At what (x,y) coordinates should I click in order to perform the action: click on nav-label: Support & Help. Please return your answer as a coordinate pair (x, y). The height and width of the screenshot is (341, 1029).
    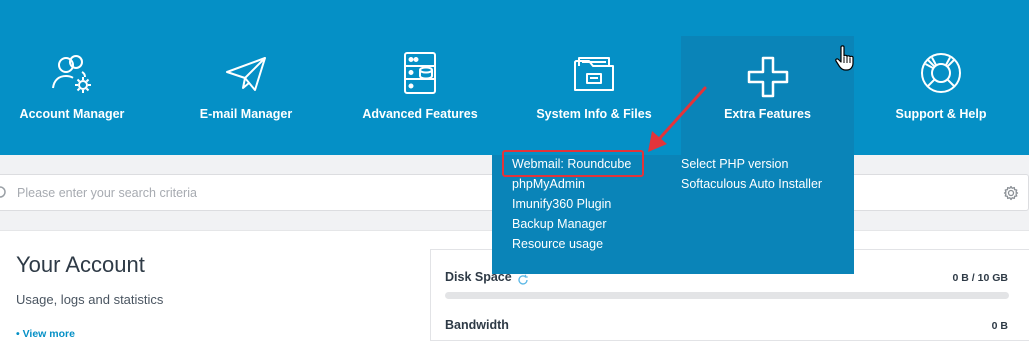
    Looking at the image, I should click on (941, 114).